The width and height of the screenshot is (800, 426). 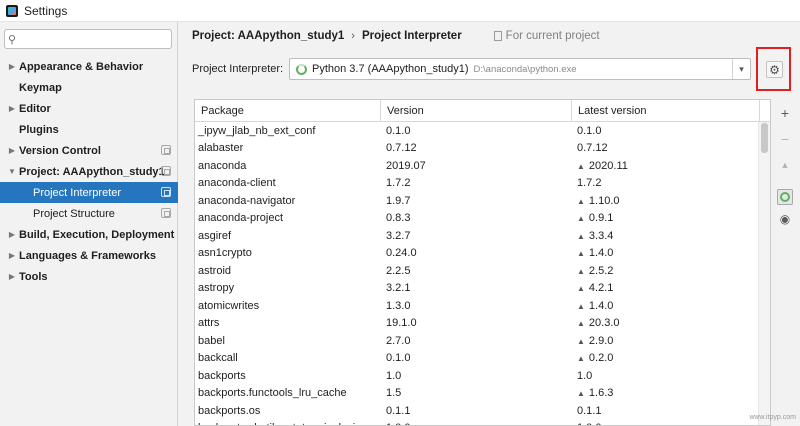 I want to click on sidebar-item-build: ▶ Build, Execution, Deployment, so click(x=89, y=234).